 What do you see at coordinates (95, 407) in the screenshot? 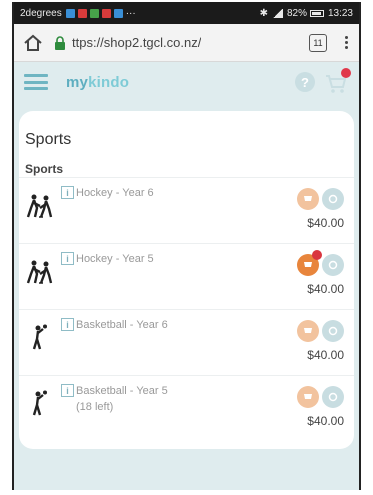
I see `product-note: (18 left)` at bounding box center [95, 407].